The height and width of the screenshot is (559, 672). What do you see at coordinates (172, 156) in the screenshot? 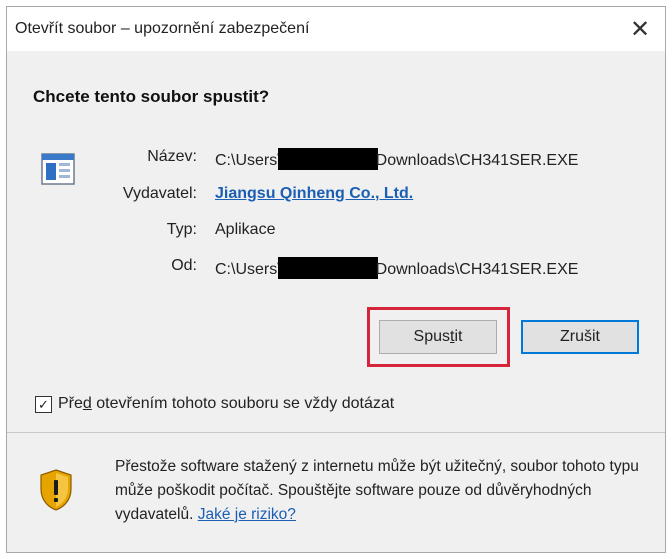
I see `name-label: Název:` at bounding box center [172, 156].